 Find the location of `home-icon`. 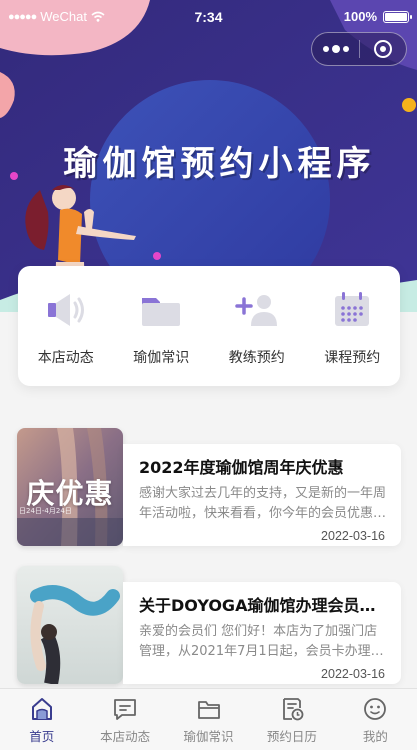

home-icon is located at coordinates (41, 709).